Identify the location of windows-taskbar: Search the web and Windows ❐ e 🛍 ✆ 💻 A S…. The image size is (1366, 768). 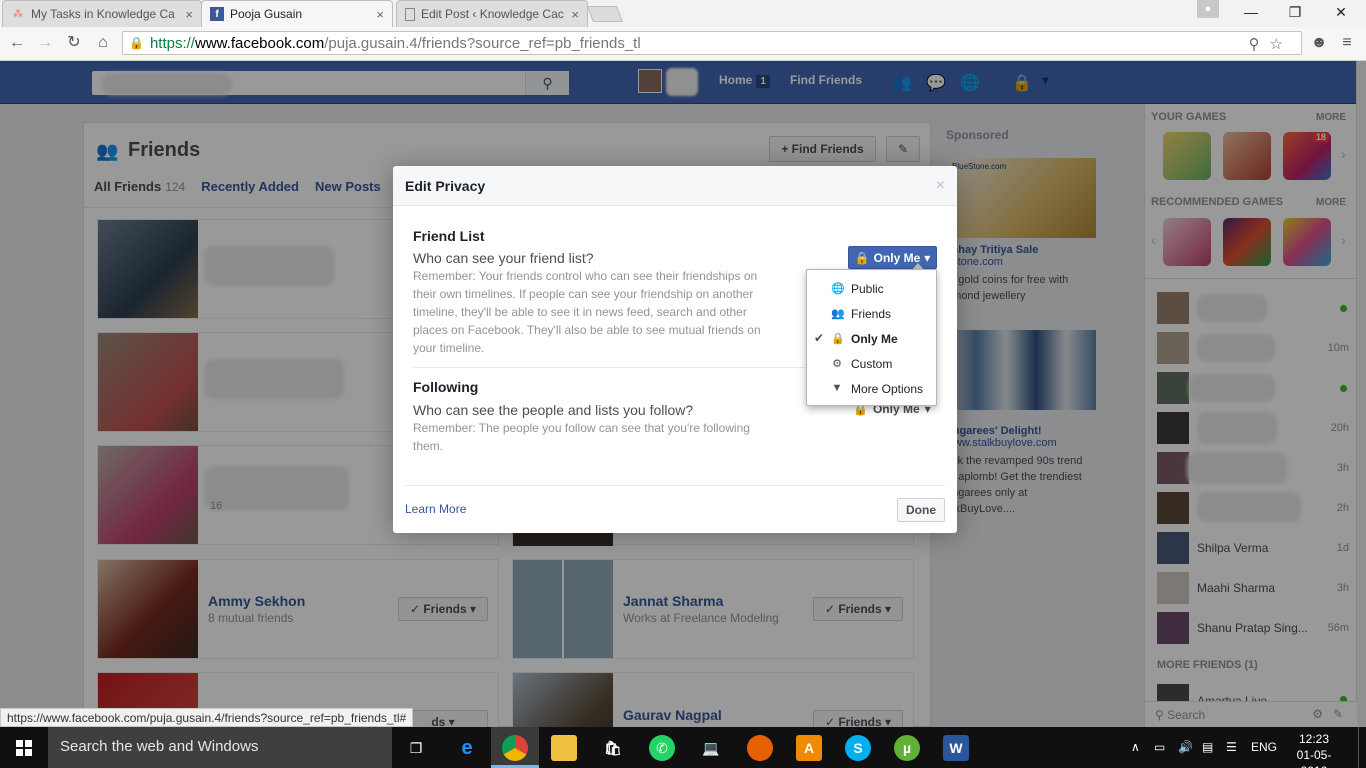
(683, 747).